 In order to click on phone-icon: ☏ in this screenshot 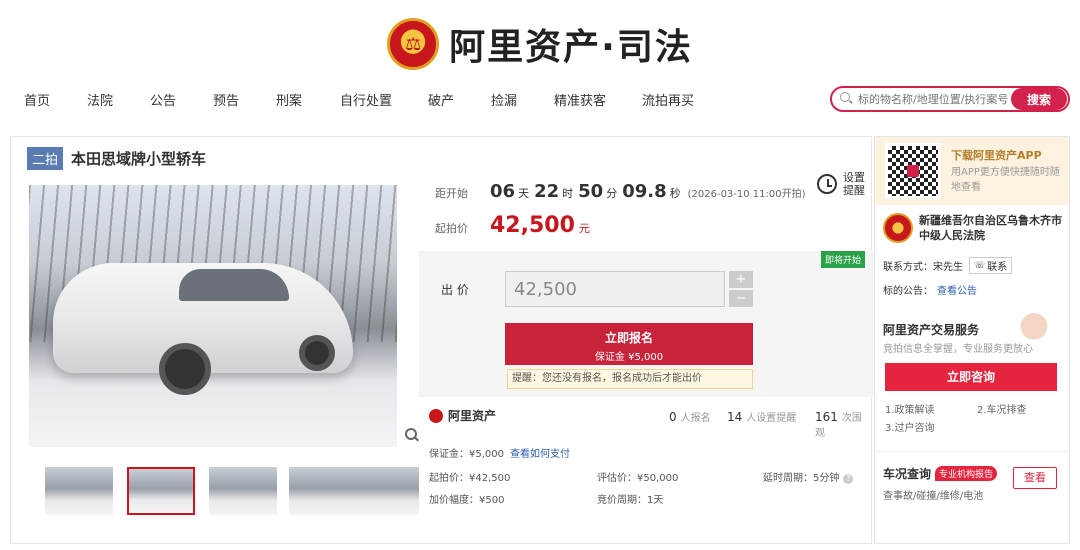, I will do `click(980, 265)`.